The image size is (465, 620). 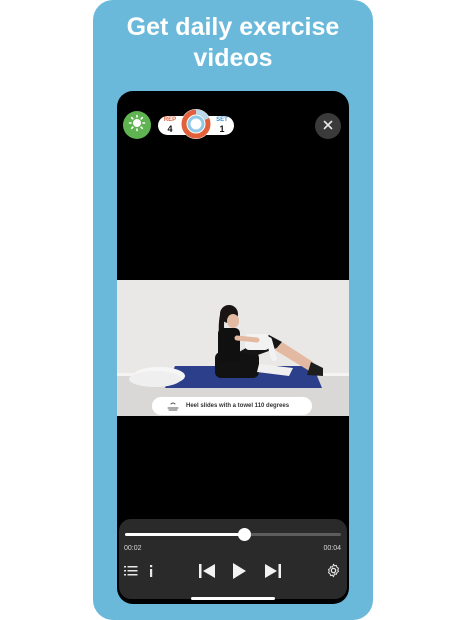 I want to click on set-counter: SET 1, so click(x=222, y=125).